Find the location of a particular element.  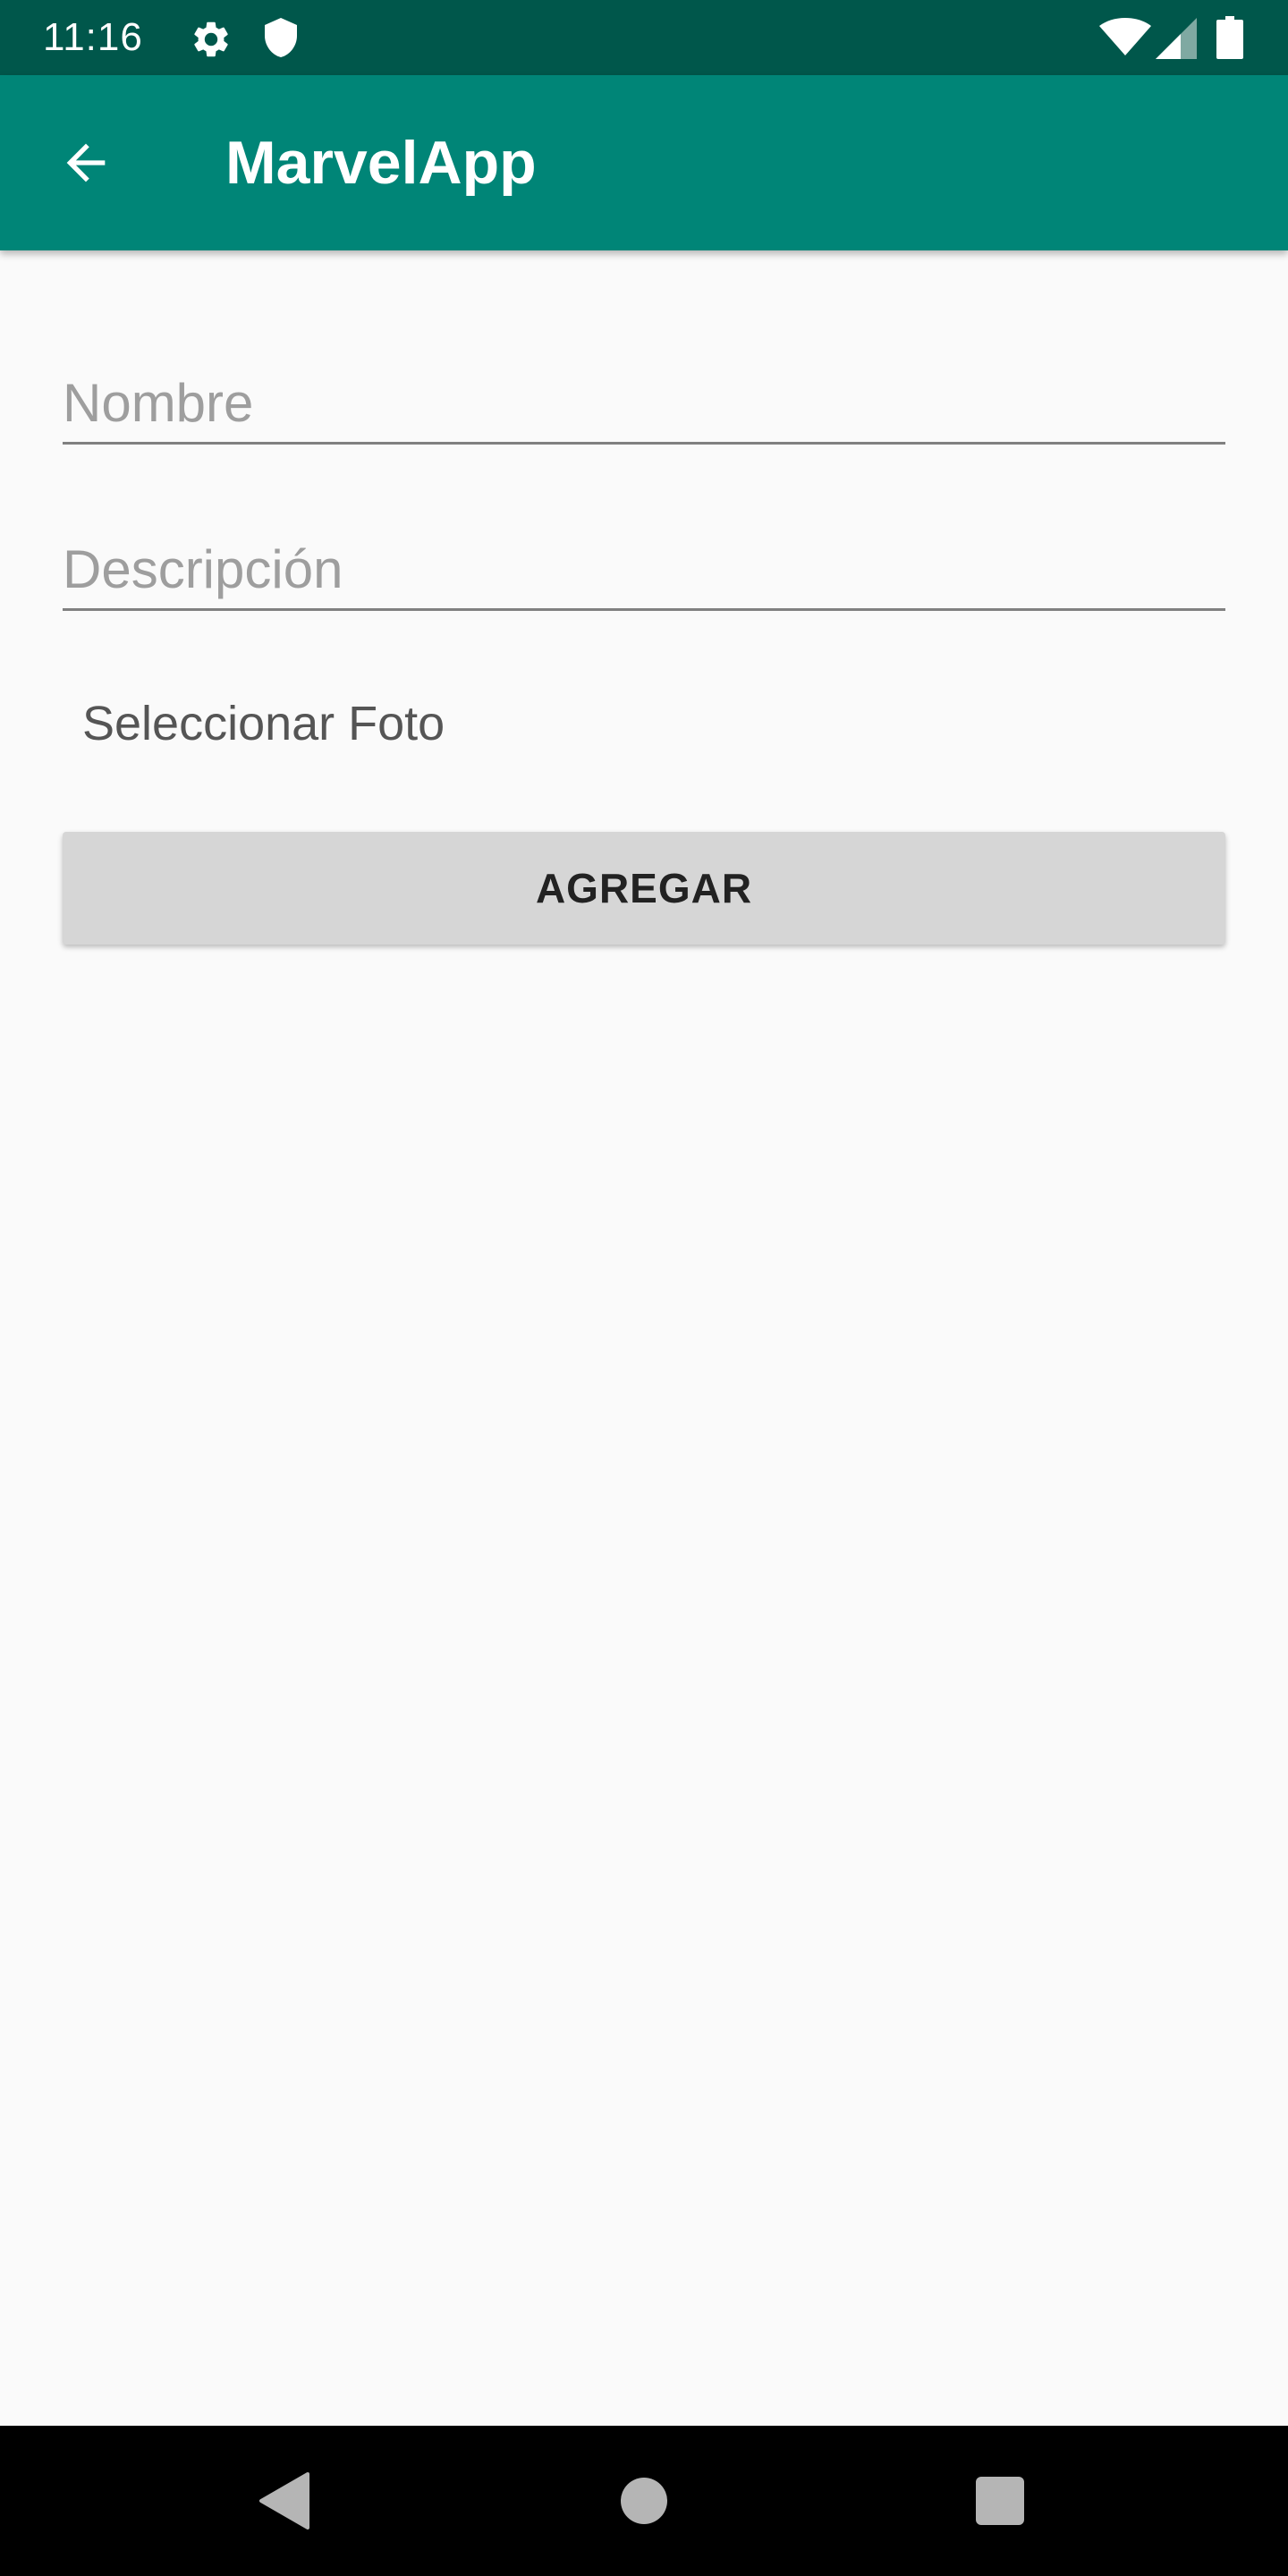

back-triangle-icon is located at coordinates (284, 2500).